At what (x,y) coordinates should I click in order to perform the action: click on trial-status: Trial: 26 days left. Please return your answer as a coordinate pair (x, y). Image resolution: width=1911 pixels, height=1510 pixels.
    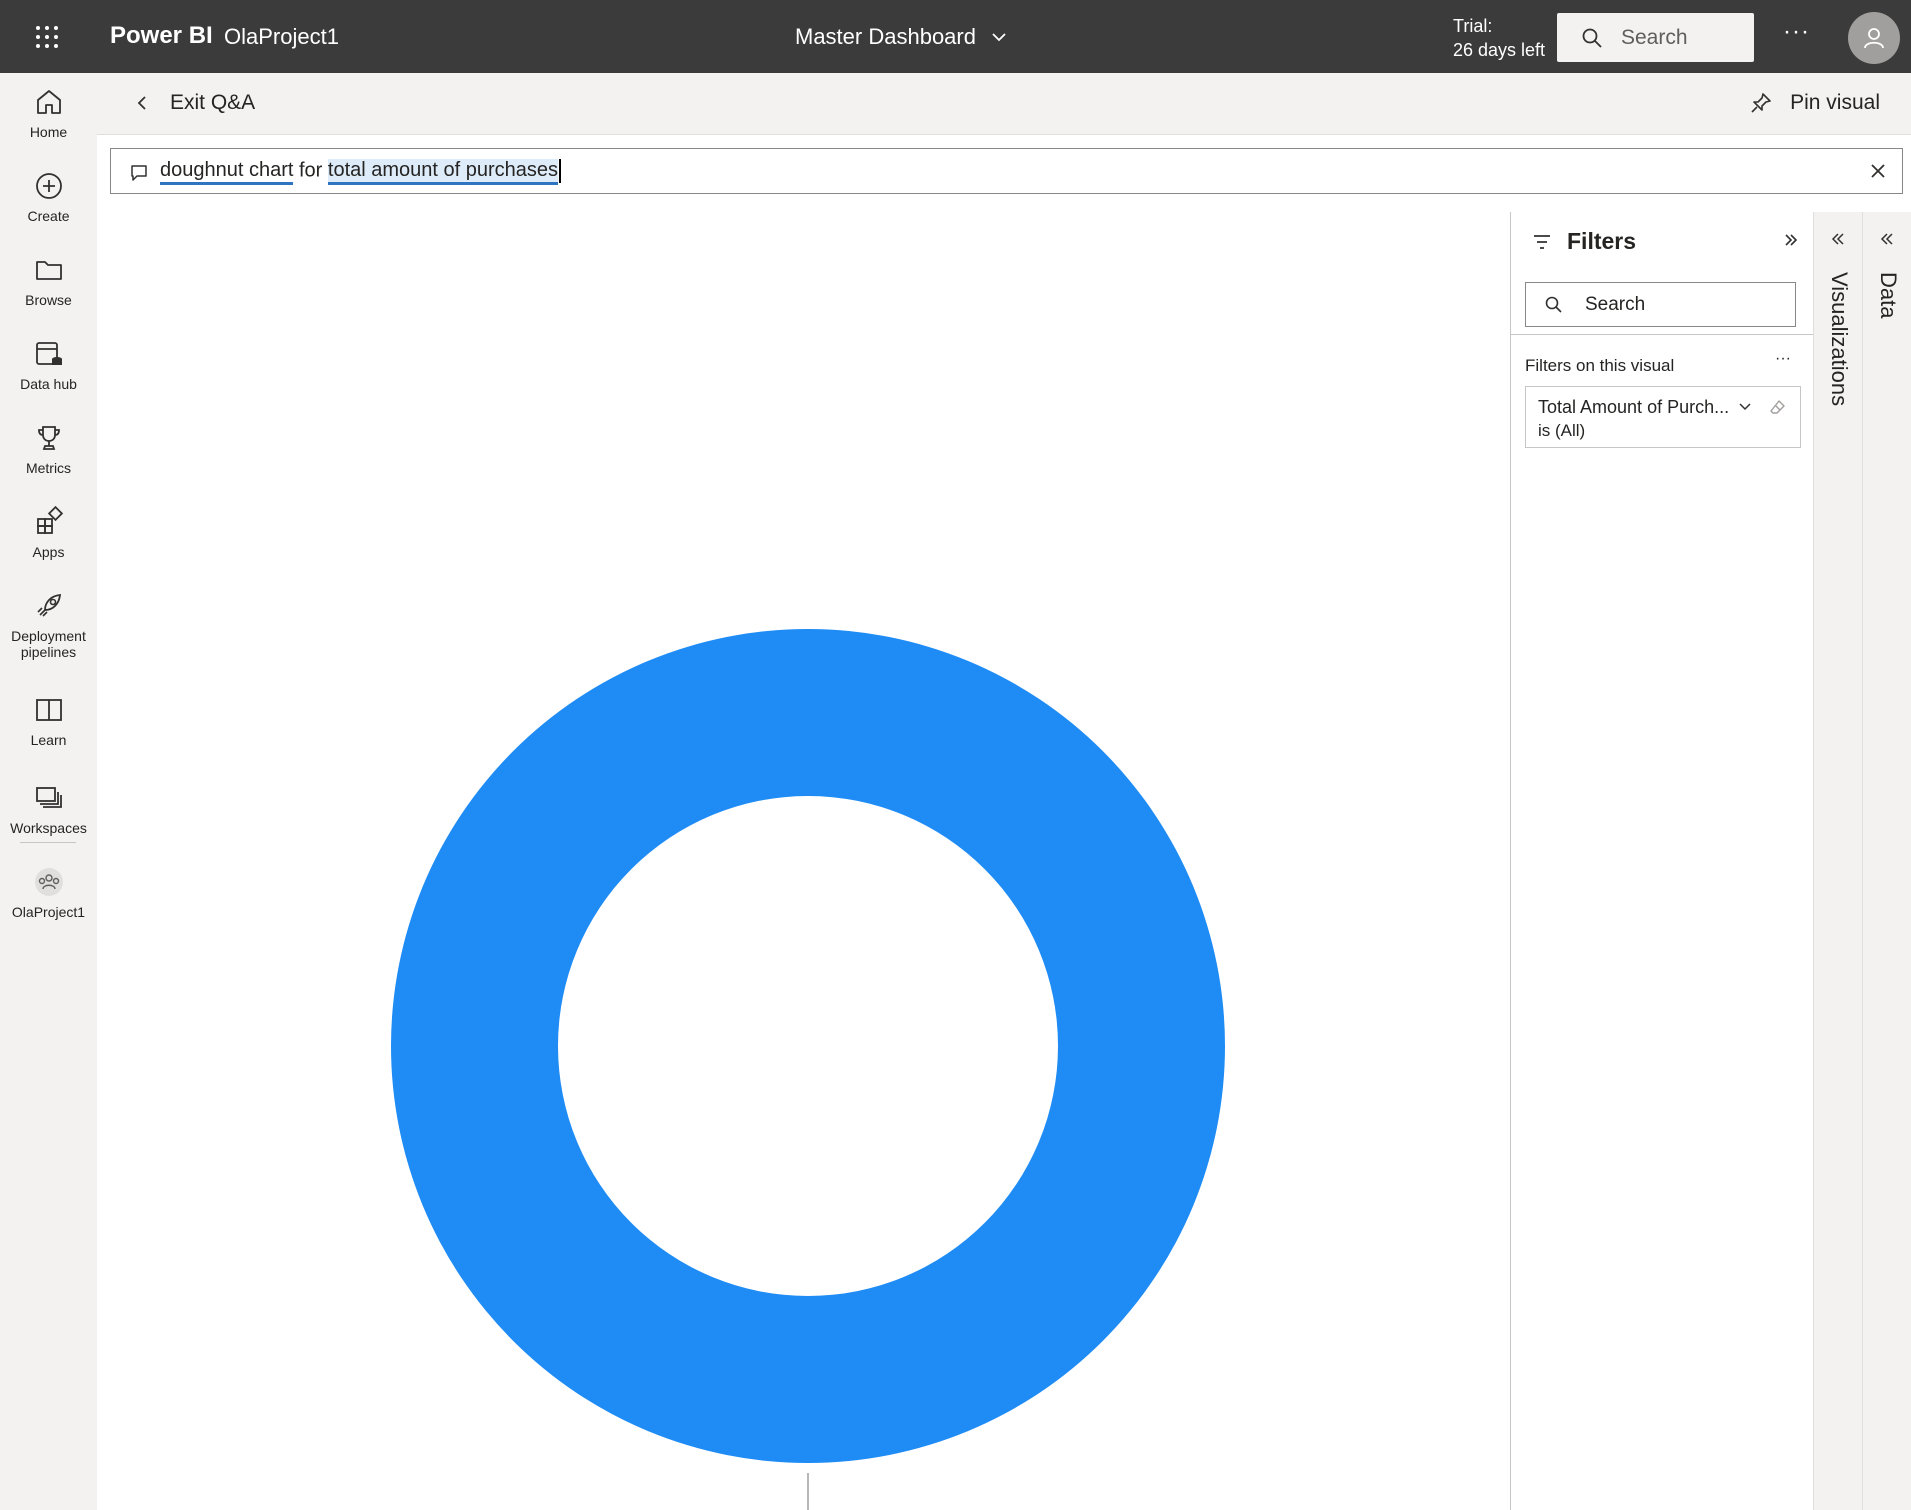
    Looking at the image, I should click on (1499, 38).